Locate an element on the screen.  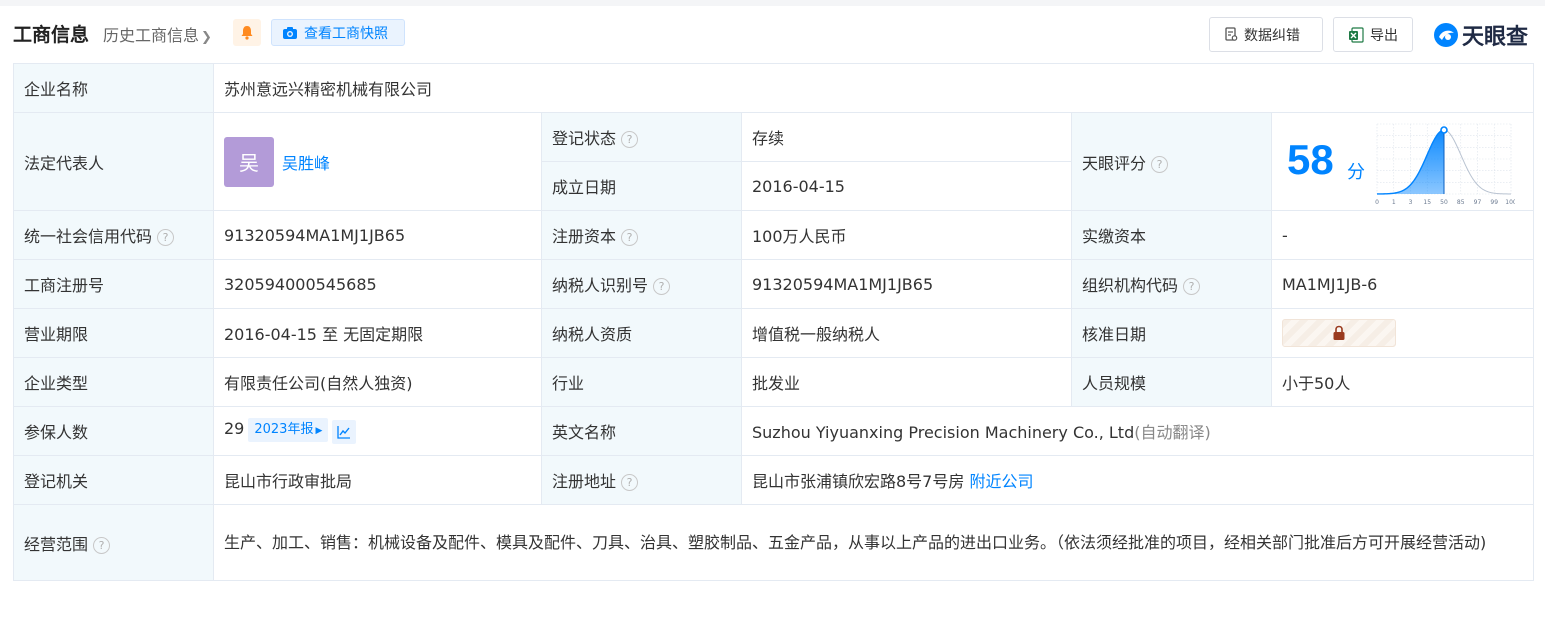
value-industry: 批发业 is located at coordinates (906, 382).